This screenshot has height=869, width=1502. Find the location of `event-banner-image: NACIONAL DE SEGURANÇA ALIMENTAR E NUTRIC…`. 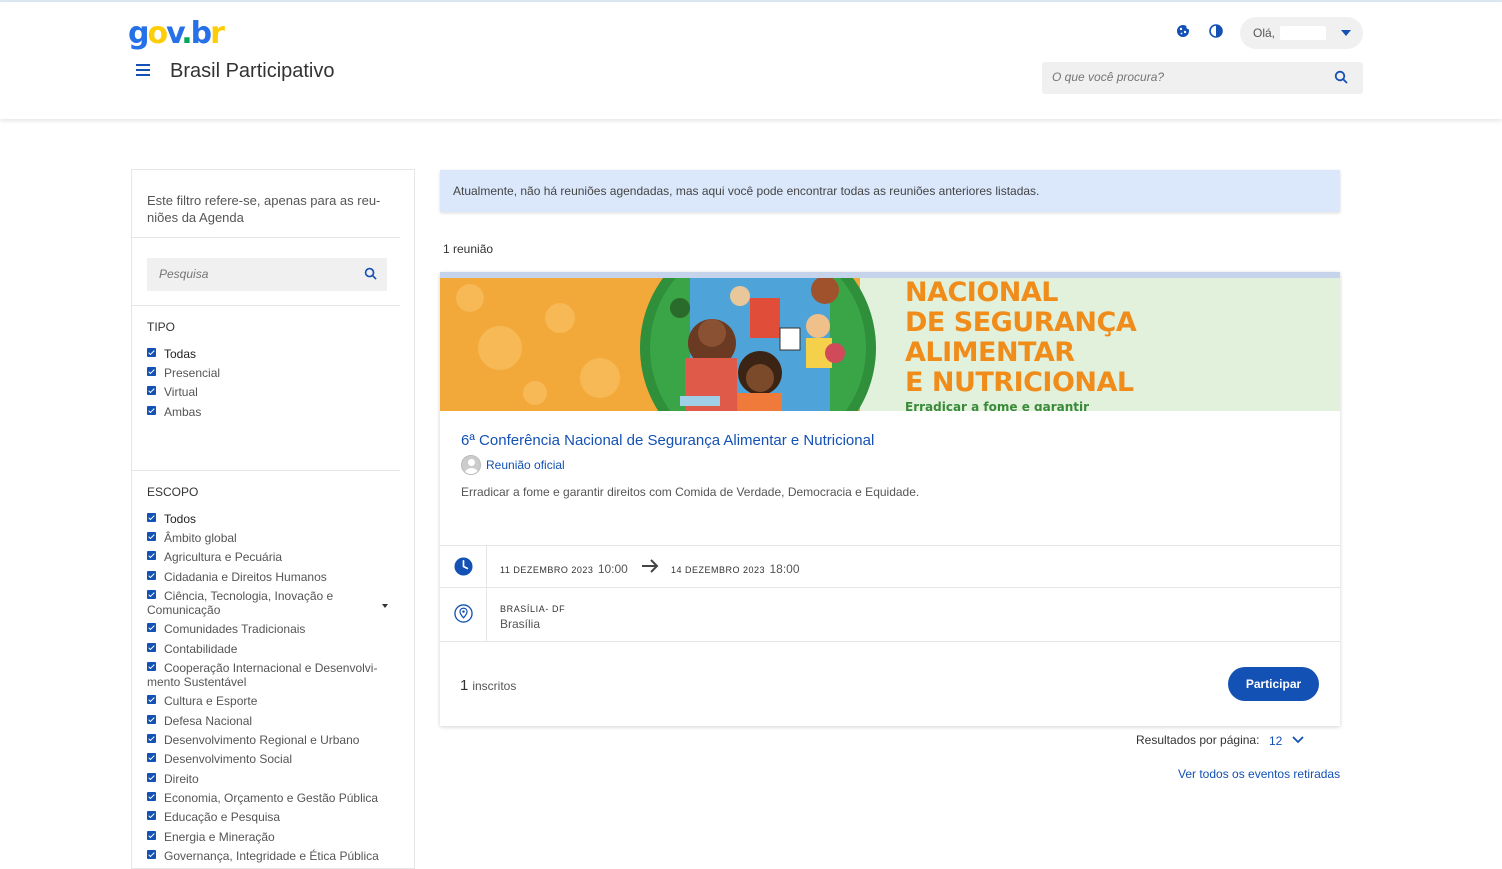

event-banner-image: NACIONAL DE SEGURANÇA ALIMENTAR E NUTRIC… is located at coordinates (890, 344).